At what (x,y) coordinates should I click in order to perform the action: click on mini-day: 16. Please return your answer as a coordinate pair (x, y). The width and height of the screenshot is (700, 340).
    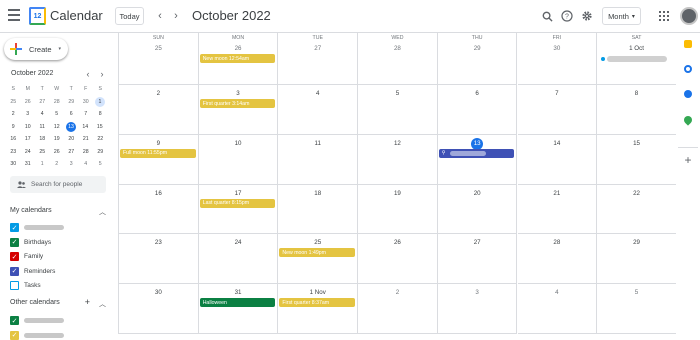
    Looking at the image, I should click on (13, 139).